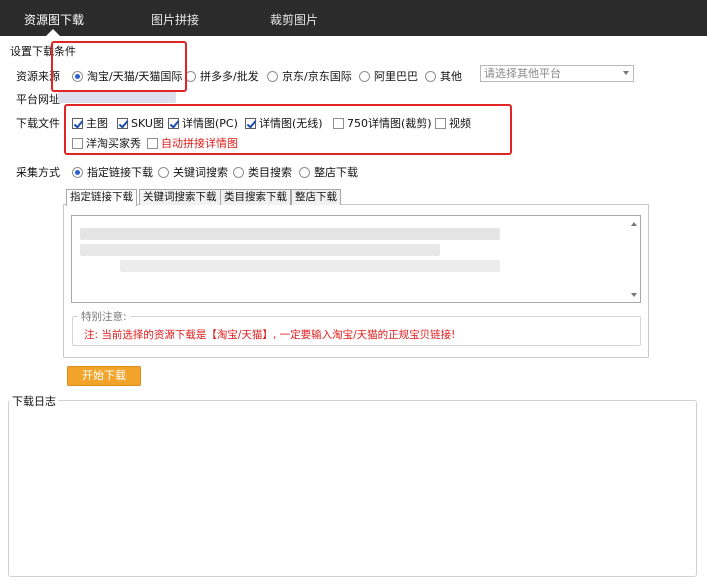 This screenshot has height=583, width=707. I want to click on file-option-750-detail: 750详情图(裁剪), so click(382, 123).